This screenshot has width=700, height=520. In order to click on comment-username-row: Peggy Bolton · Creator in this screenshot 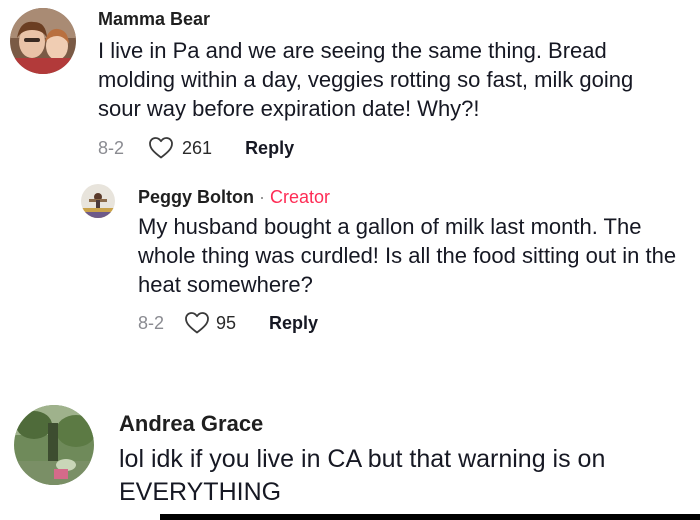, I will do `click(234, 197)`.